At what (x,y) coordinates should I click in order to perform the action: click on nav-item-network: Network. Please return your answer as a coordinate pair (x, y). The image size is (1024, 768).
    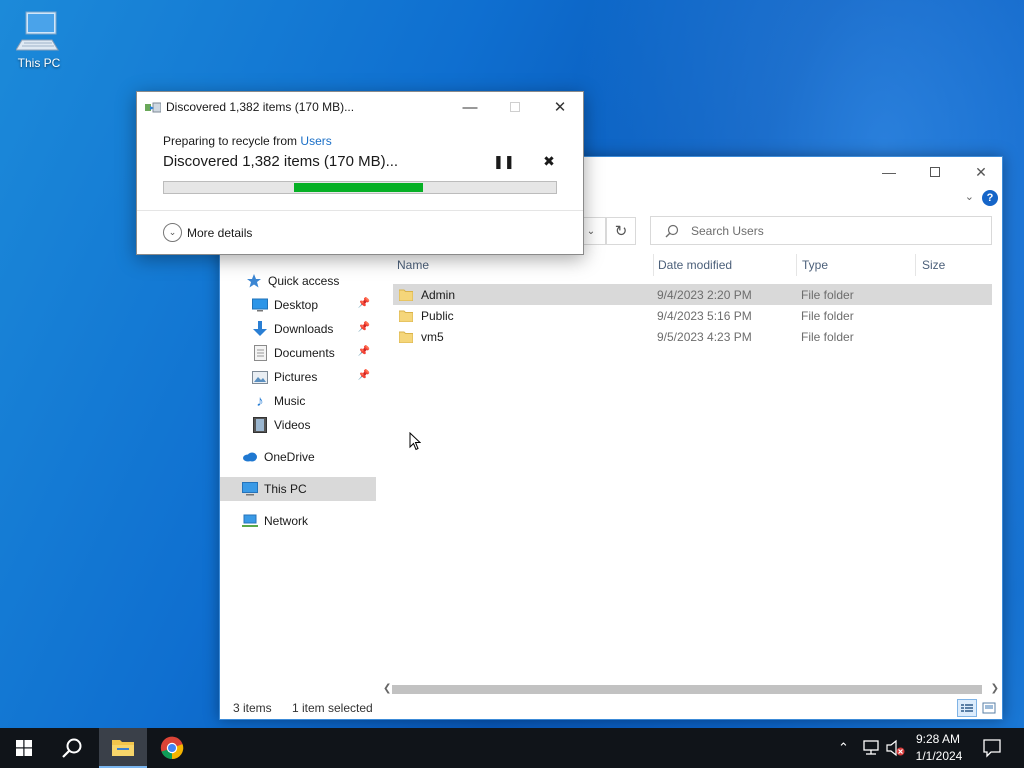
    Looking at the image, I should click on (298, 521).